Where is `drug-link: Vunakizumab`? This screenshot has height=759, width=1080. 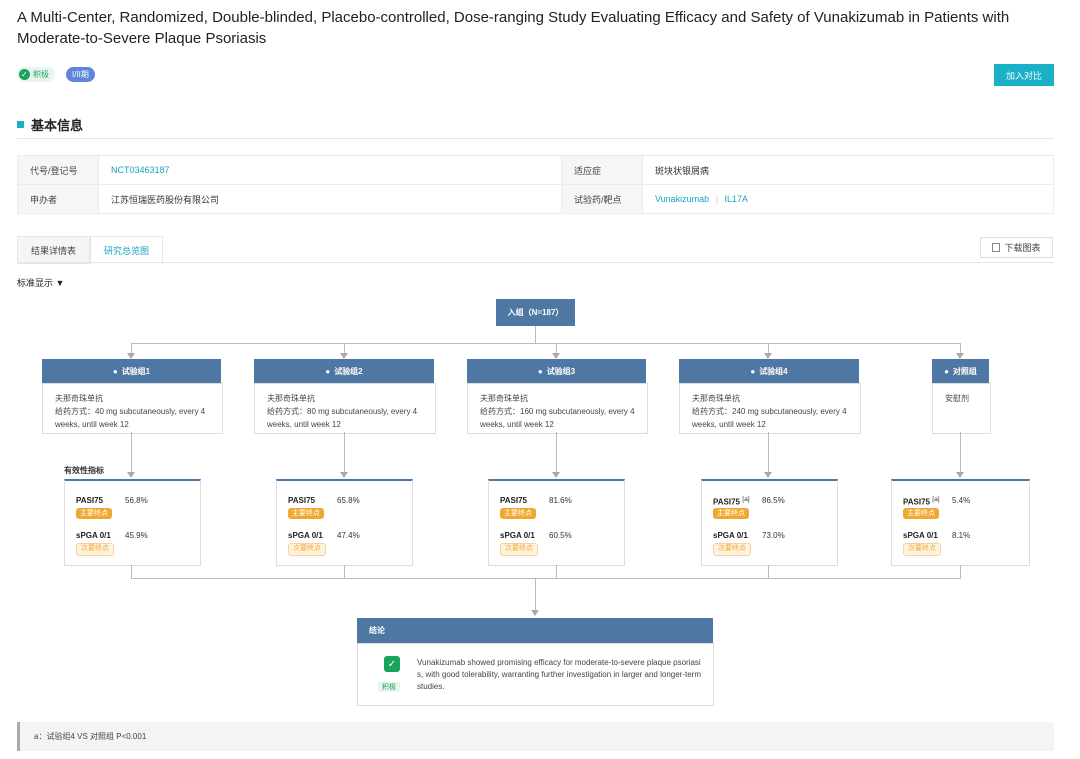 drug-link: Vunakizumab is located at coordinates (682, 199).